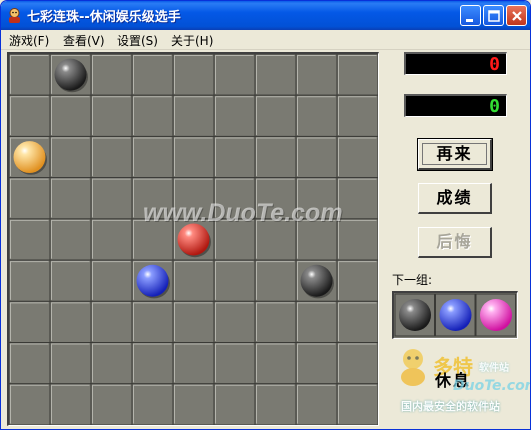 This screenshot has width=531, height=430. I want to click on watermark-url: DuoTe.com, so click(492, 386).